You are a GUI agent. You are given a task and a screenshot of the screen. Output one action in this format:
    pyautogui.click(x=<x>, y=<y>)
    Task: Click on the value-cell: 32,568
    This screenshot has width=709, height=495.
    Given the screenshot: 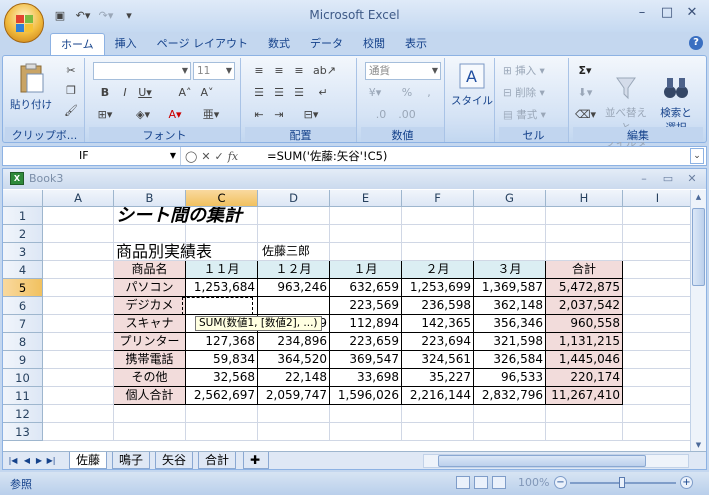 What is the action you would take?
    pyautogui.click(x=222, y=378)
    